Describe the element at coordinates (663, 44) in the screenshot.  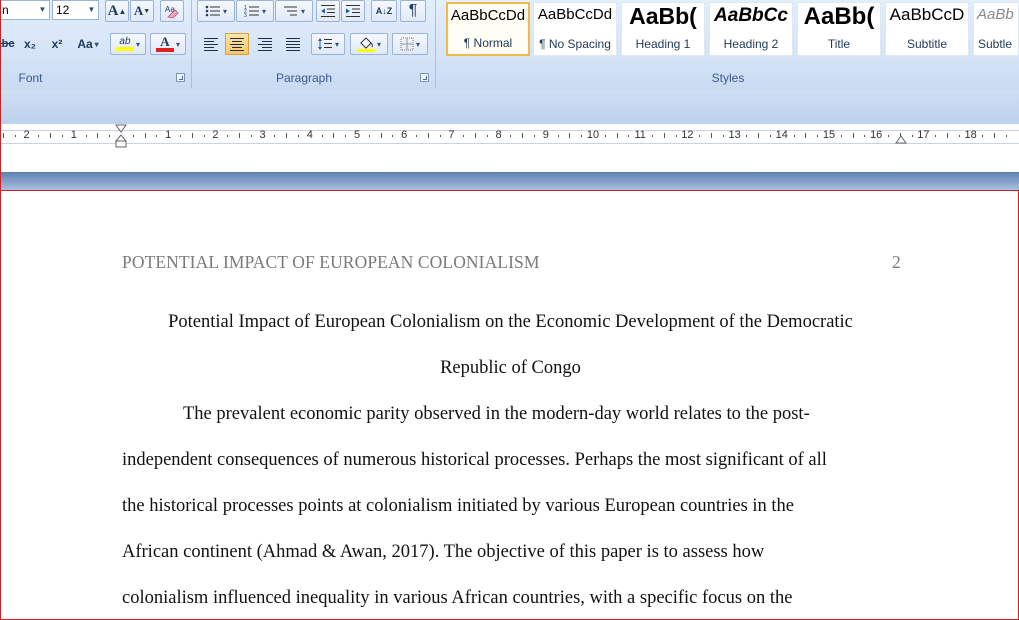
I see `style-name: Heading 1` at that location.